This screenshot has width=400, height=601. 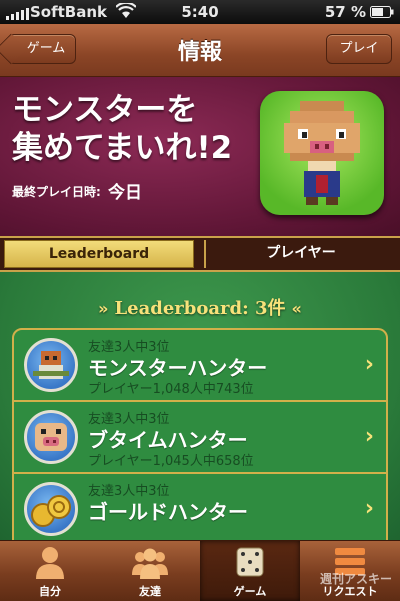 I want to click on leaderboard-name: ゴールドハンター, so click(x=168, y=512).